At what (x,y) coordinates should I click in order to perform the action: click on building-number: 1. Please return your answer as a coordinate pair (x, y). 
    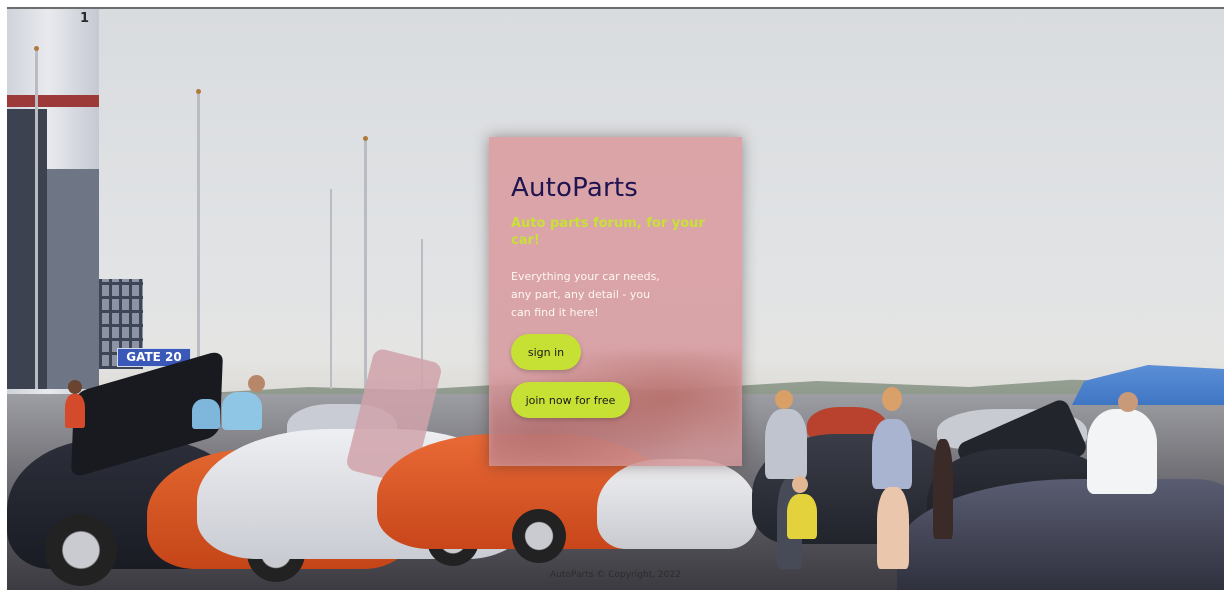
    Looking at the image, I should click on (85, 18).